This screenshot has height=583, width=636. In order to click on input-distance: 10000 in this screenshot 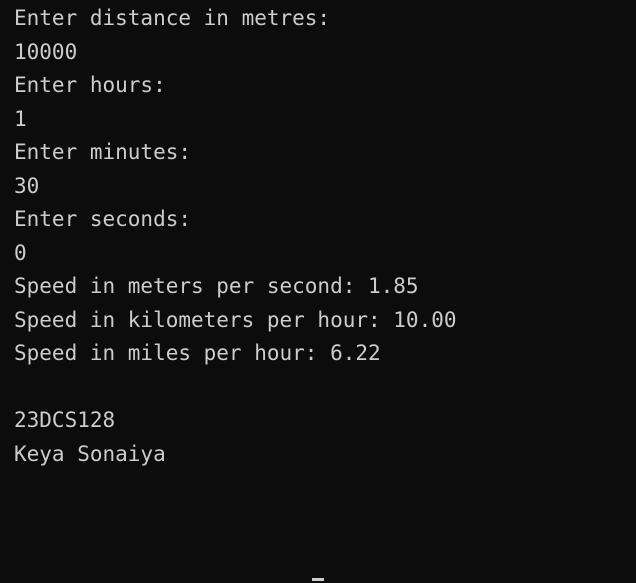, I will do `click(46, 51)`.